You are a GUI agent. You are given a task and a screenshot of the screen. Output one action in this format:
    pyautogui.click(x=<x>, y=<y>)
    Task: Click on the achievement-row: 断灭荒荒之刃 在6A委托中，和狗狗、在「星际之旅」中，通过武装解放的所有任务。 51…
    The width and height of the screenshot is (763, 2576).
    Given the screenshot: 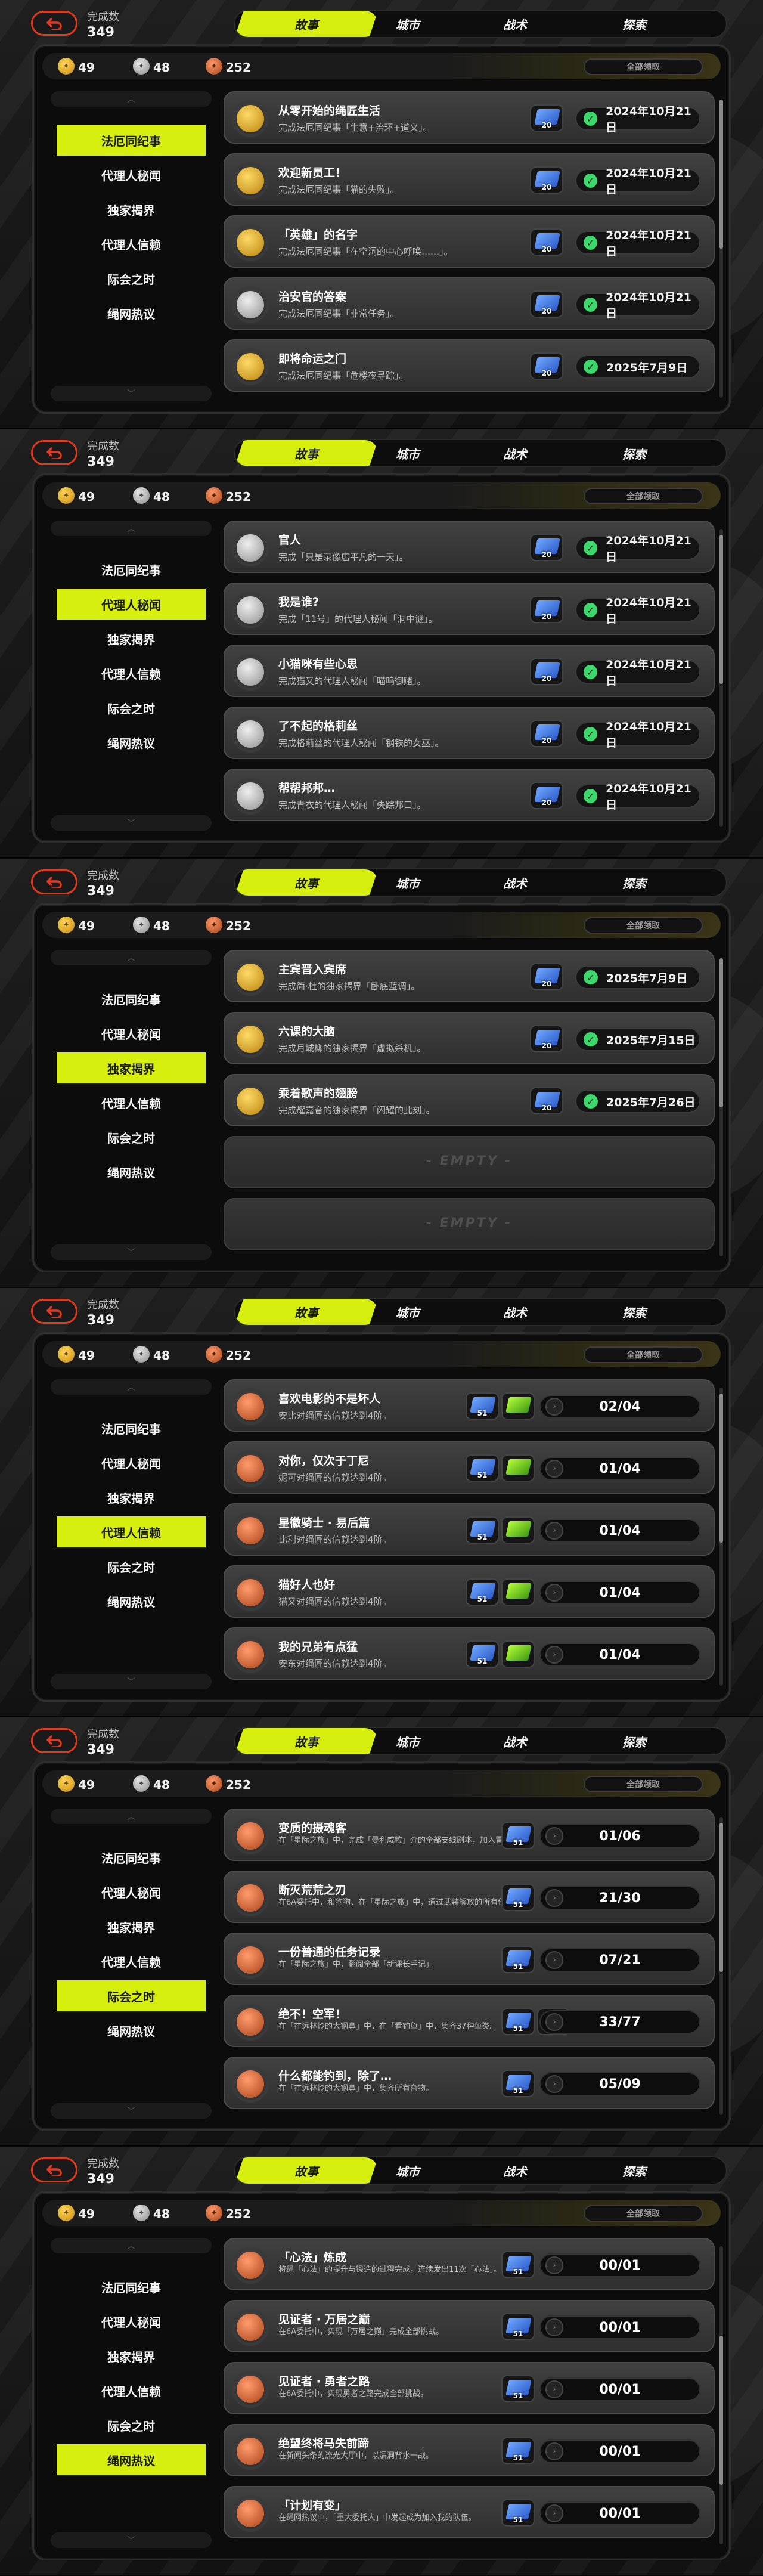 What is the action you would take?
    pyautogui.click(x=469, y=1897)
    